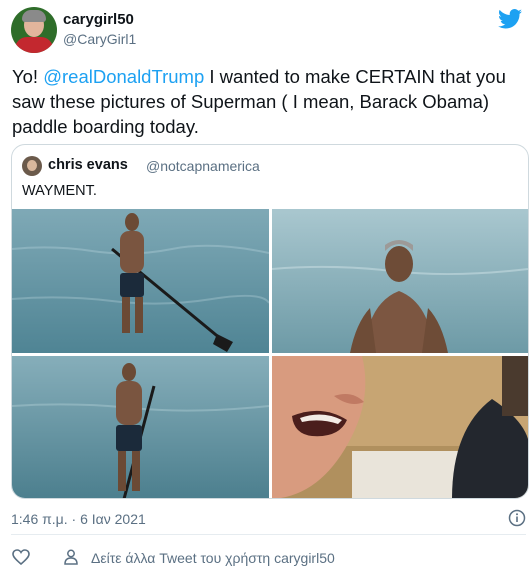  Describe the element at coordinates (140, 281) in the screenshot. I see `photo-paddleboarder-standing` at that location.